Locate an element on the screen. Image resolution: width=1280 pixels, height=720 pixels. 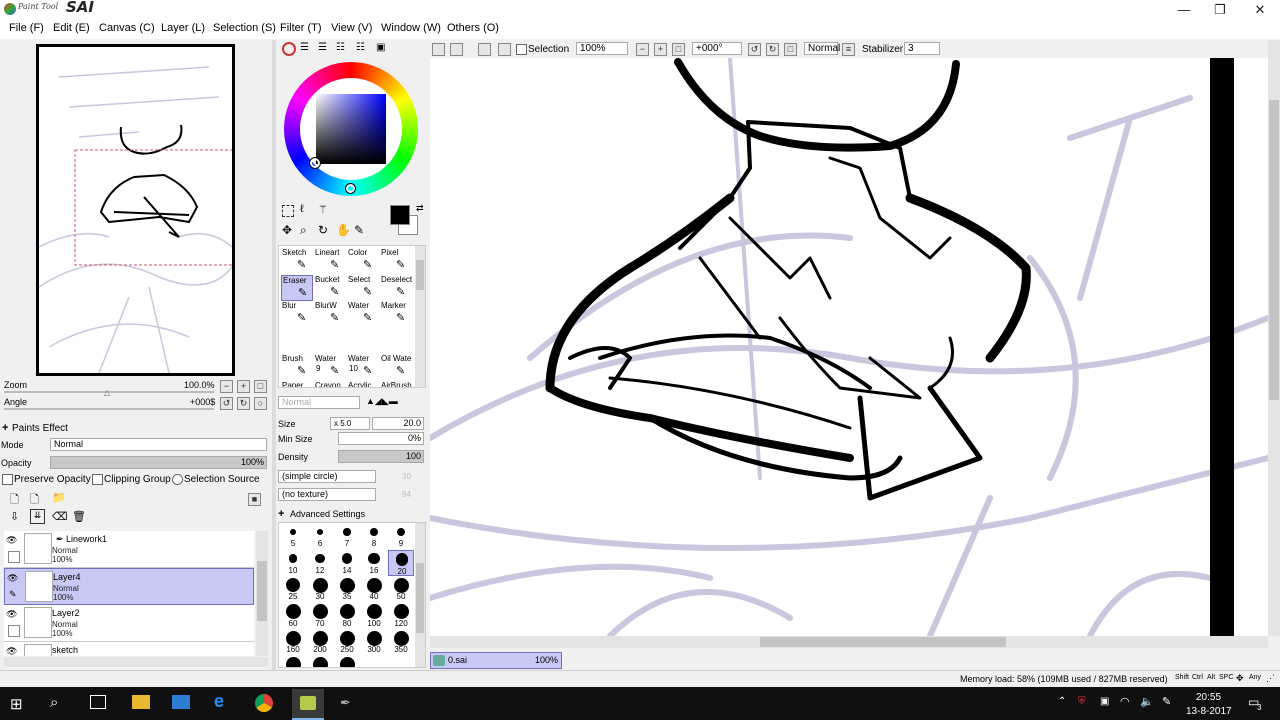
tray-app-icon: ▣ is located at coordinates (1104, 701).